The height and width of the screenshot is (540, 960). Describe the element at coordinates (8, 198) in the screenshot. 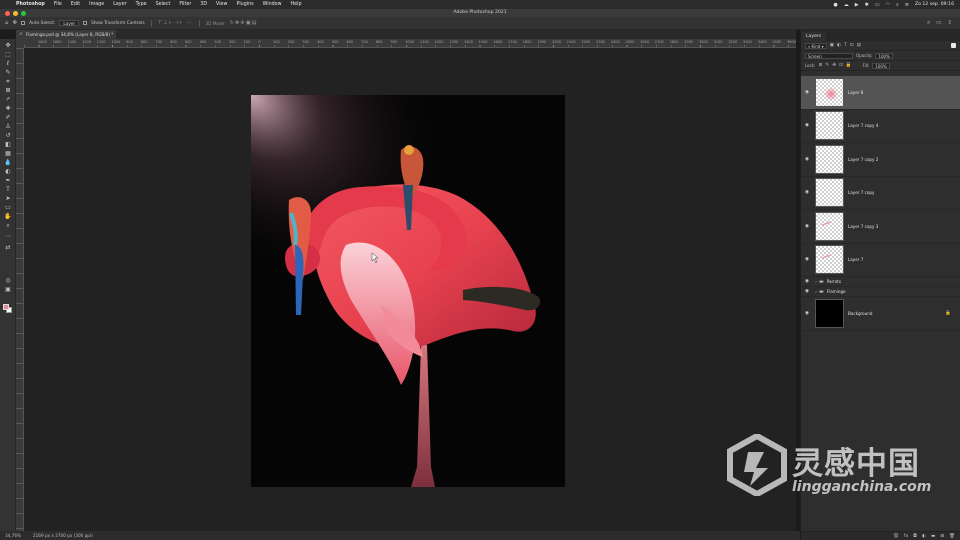

I see `path-selection-tool-icon: ➤` at that location.